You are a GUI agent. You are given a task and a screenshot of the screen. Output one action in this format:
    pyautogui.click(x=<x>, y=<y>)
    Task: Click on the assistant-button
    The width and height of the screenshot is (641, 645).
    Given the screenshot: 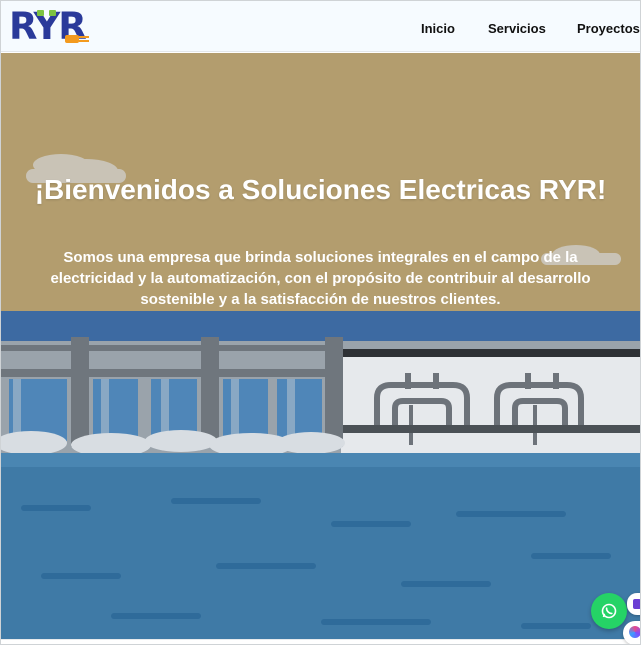 What is the action you would take?
    pyautogui.click(x=631, y=632)
    